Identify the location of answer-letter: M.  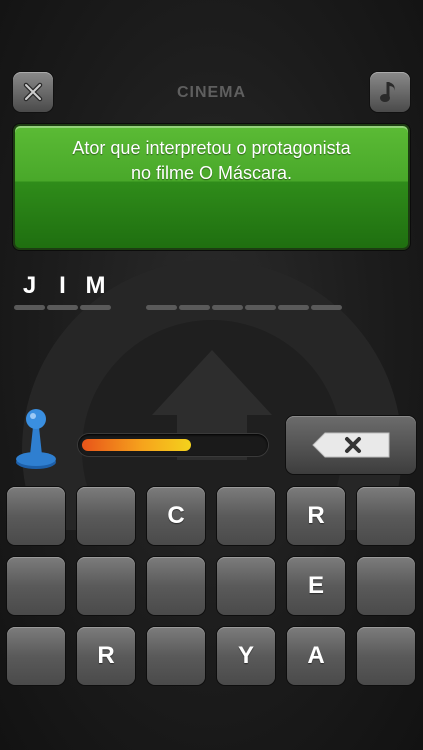
(95, 285).